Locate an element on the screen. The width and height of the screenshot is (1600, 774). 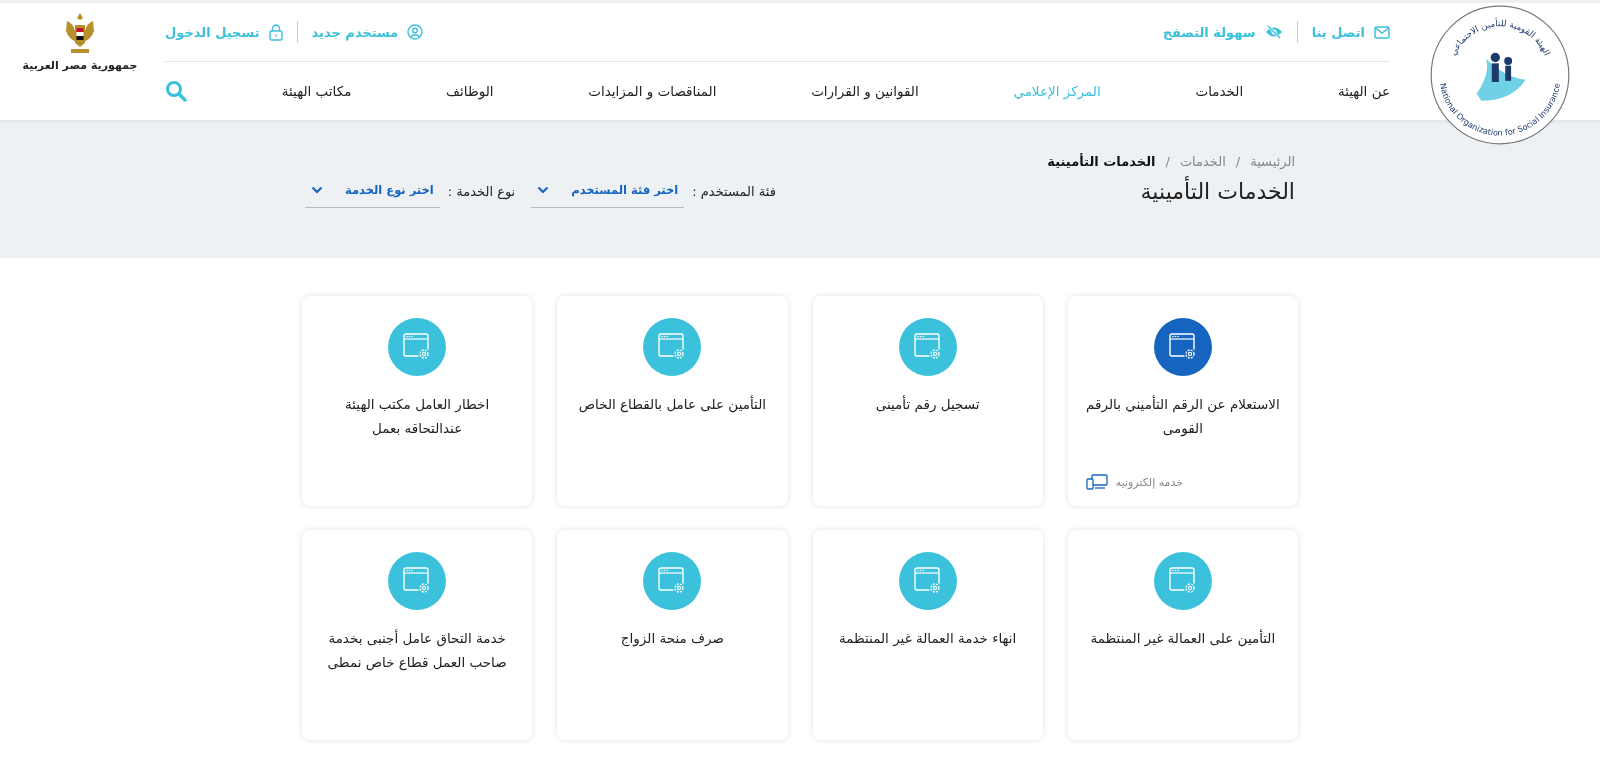
service-card: صرف منحة الزواج is located at coordinates (672, 635).